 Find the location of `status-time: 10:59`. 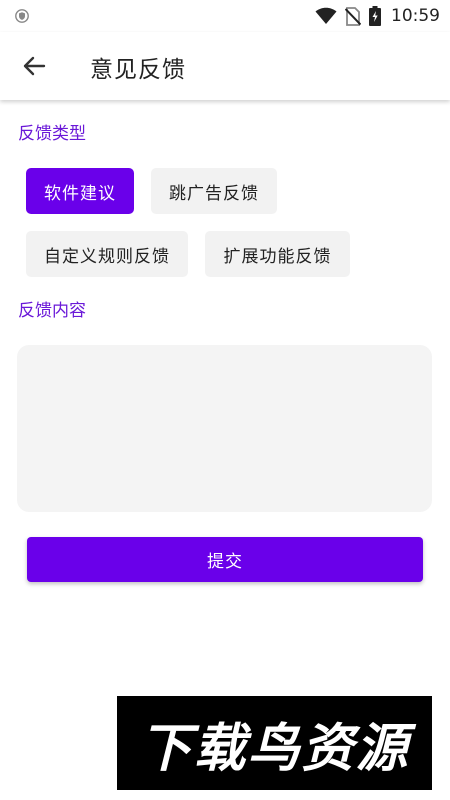

status-time: 10:59 is located at coordinates (415, 16).